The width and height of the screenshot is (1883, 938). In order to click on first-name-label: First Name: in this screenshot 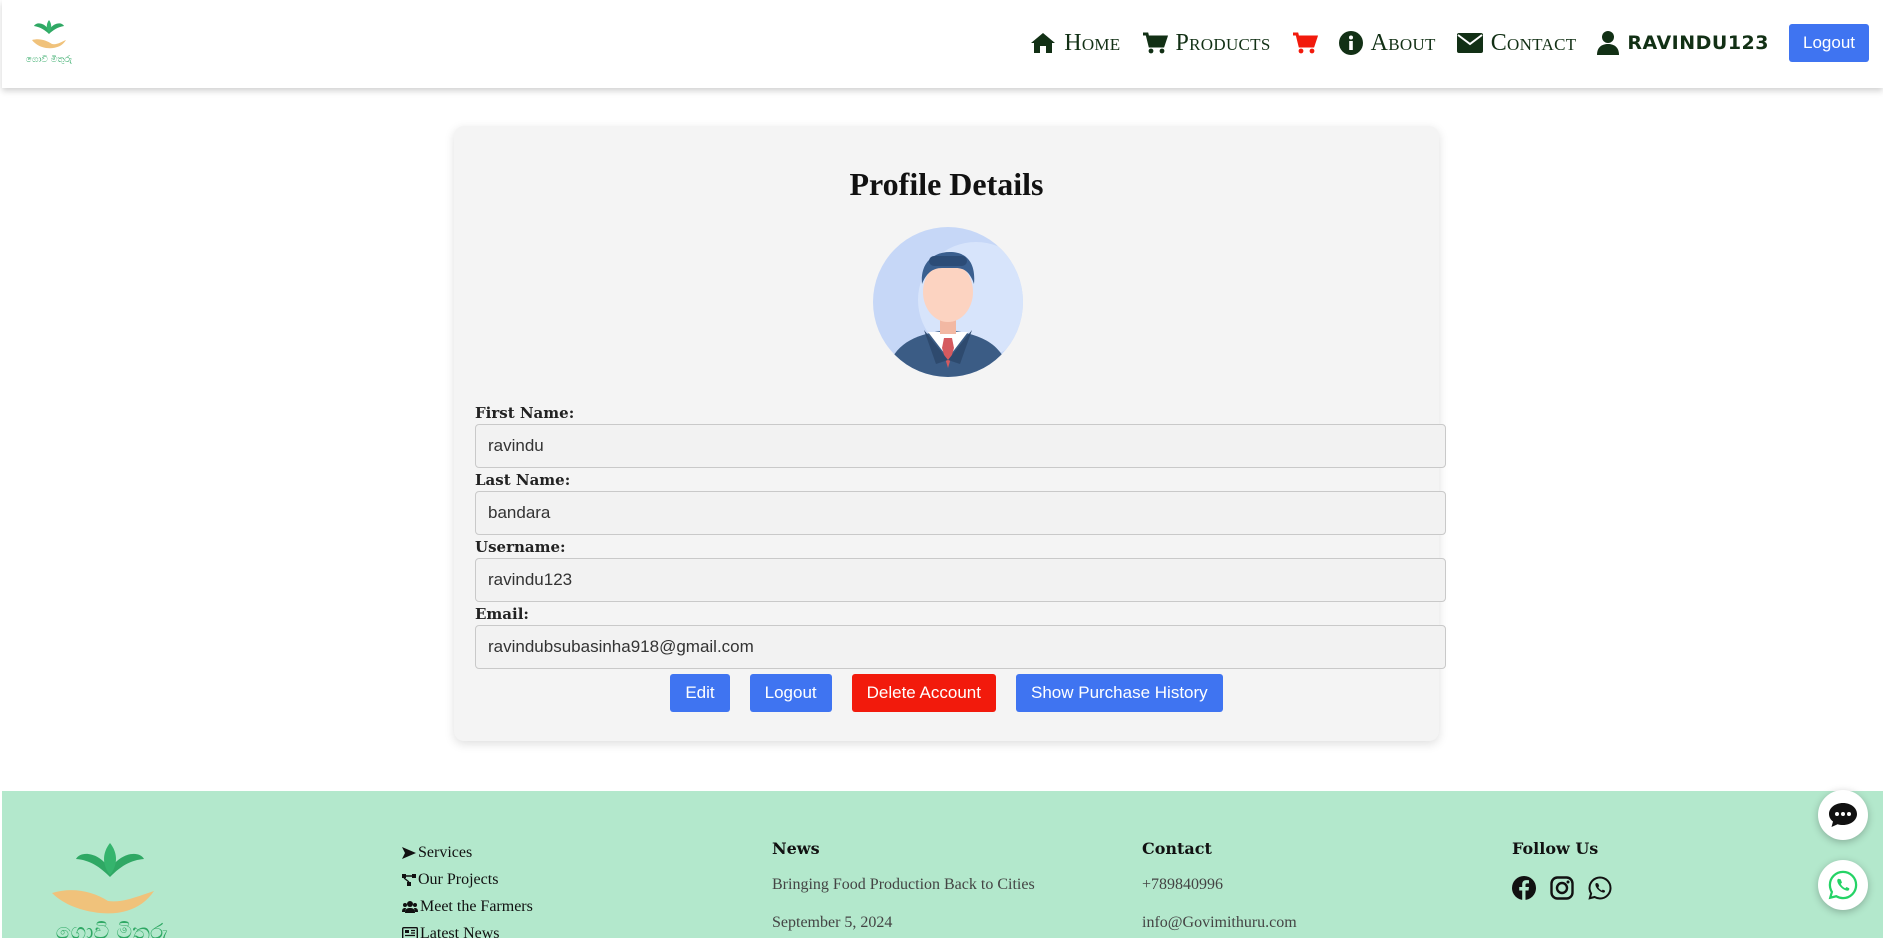, I will do `click(525, 413)`.